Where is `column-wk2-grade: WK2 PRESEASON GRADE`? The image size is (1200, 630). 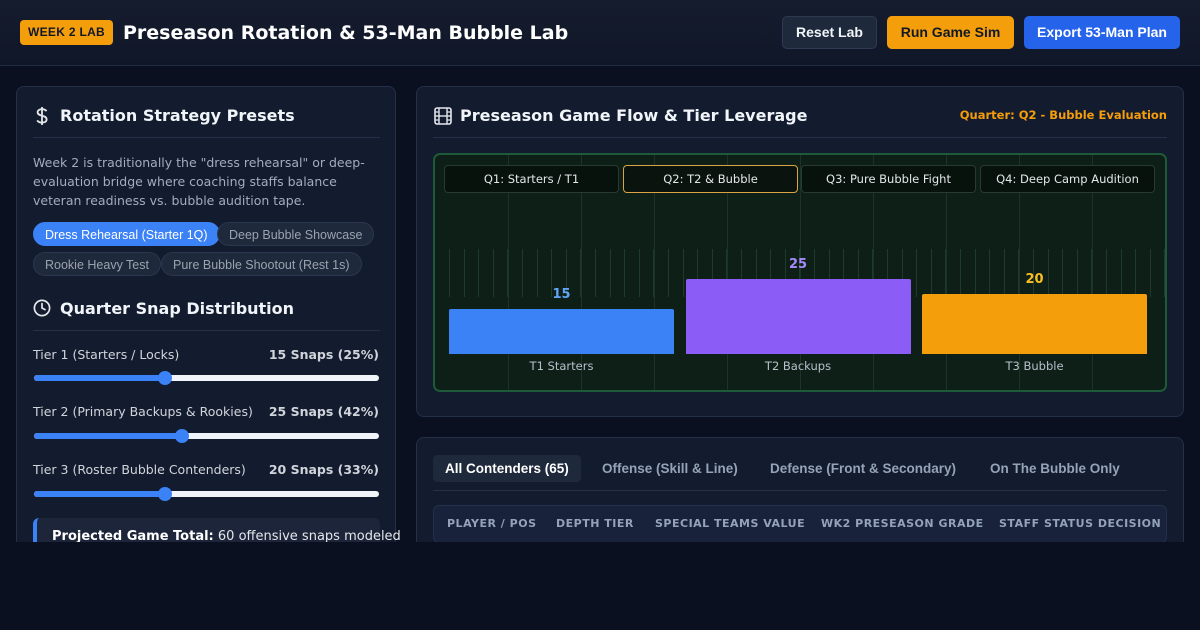
column-wk2-grade: WK2 PRESEASON GRADE is located at coordinates (902, 524).